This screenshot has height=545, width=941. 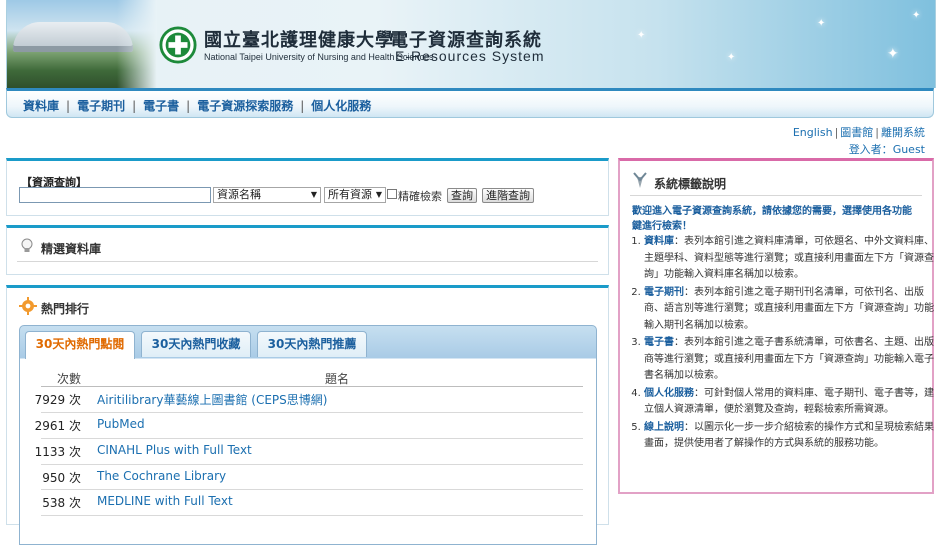 I want to click on row-count: 7929 次, so click(x=51, y=399).